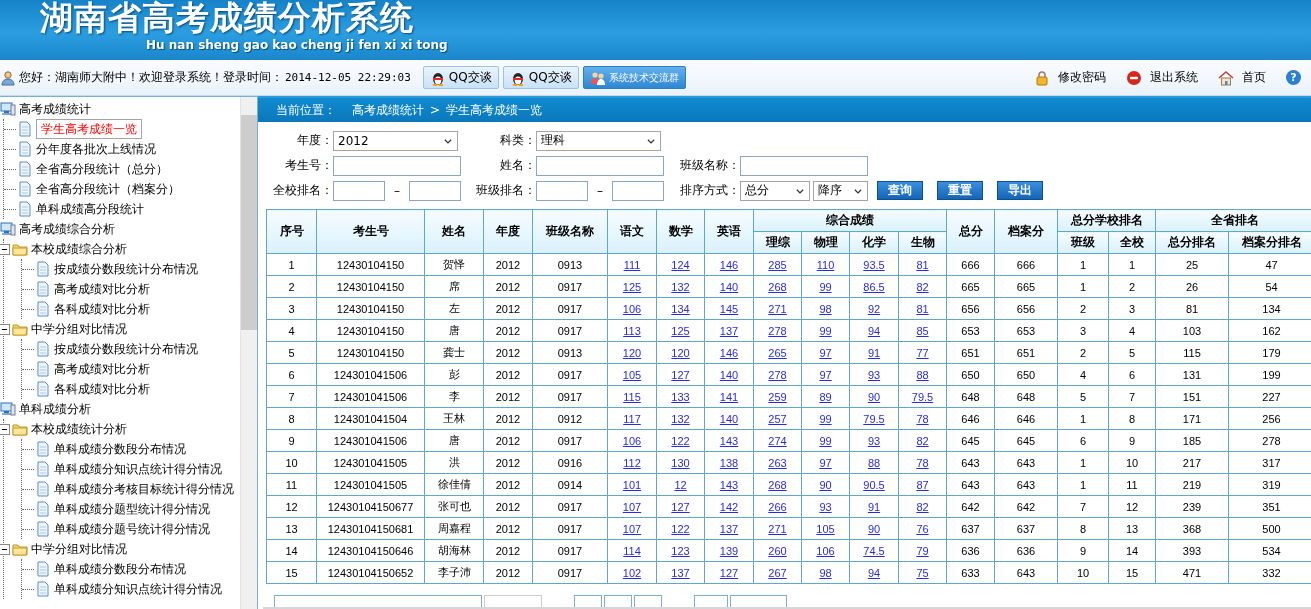 The height and width of the screenshot is (609, 1311). Describe the element at coordinates (680, 484) in the screenshot. I see `score-link: 12` at that location.